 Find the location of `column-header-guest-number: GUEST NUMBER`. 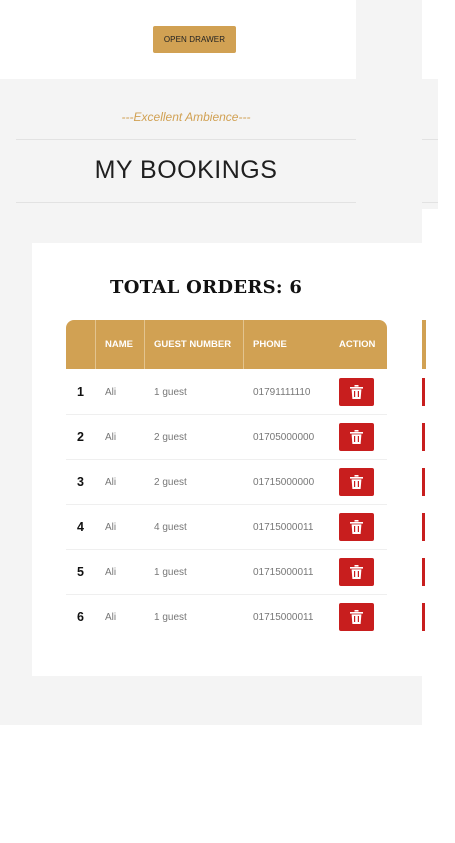

column-header-guest-number: GUEST NUMBER is located at coordinates (193, 344).